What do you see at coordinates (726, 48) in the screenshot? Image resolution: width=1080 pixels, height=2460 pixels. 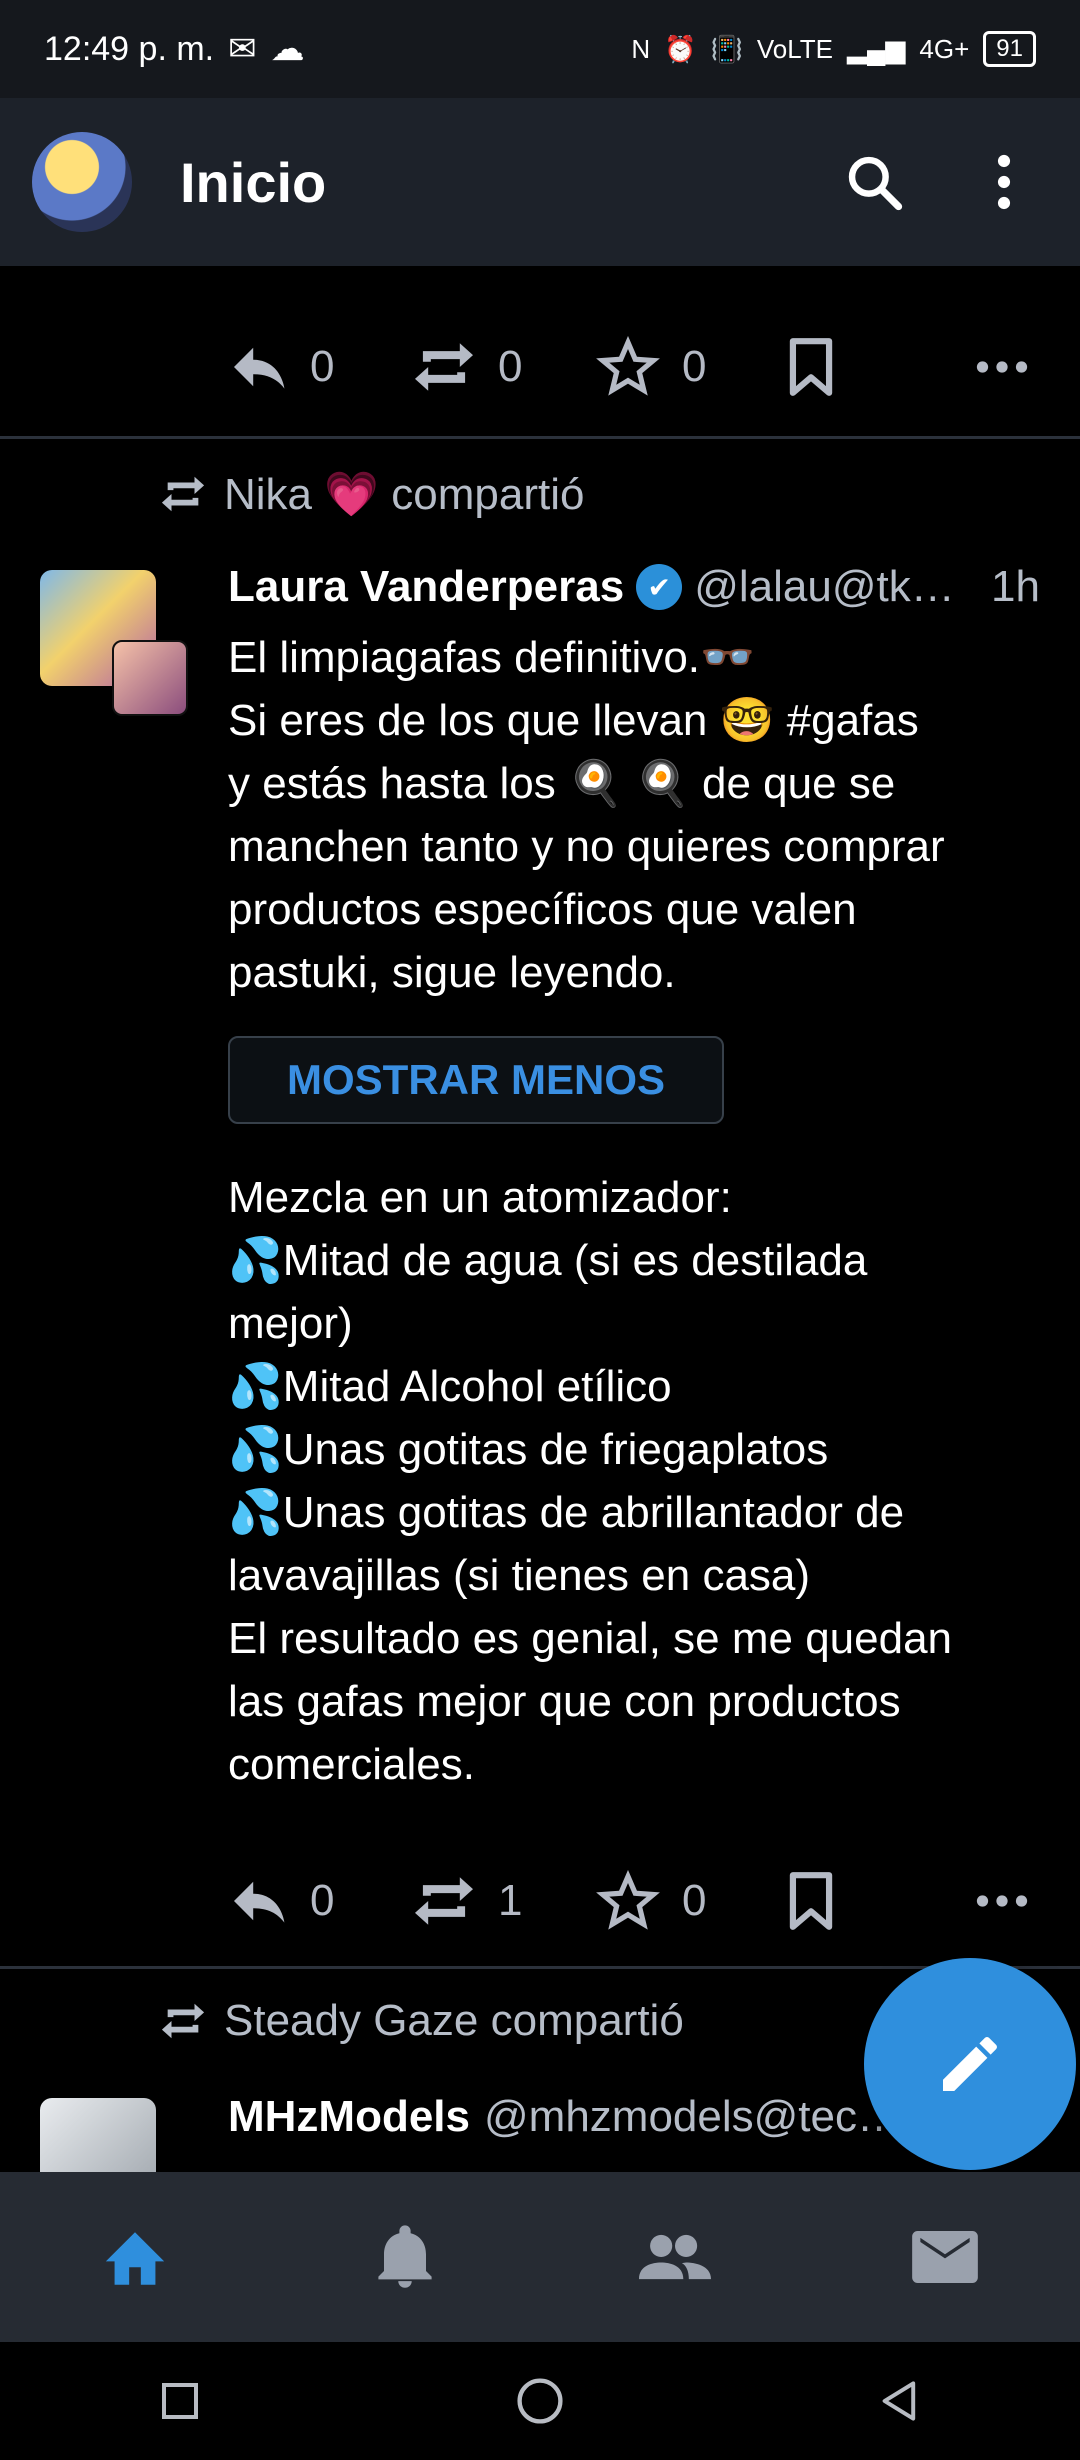 I see `vibrate-icon: 📳` at bounding box center [726, 48].